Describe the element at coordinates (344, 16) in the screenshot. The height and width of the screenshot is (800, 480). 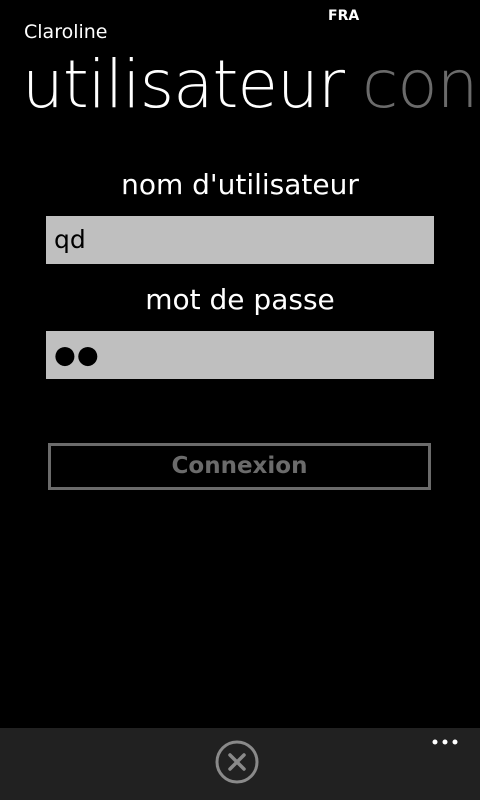
I see `status-language: FRA` at that location.